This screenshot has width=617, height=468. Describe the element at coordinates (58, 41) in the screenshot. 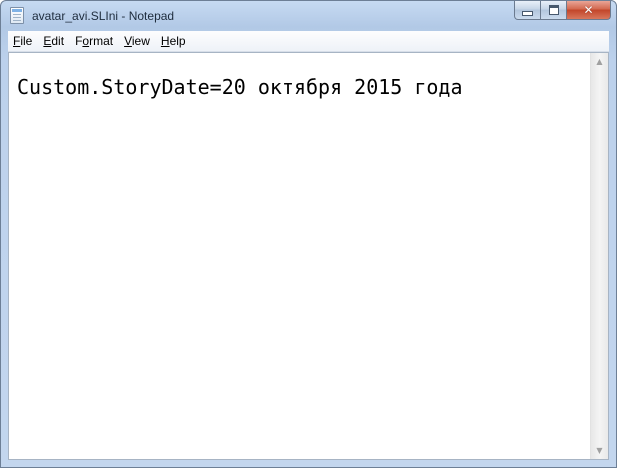

I see `menu-edit-label: dit` at that location.